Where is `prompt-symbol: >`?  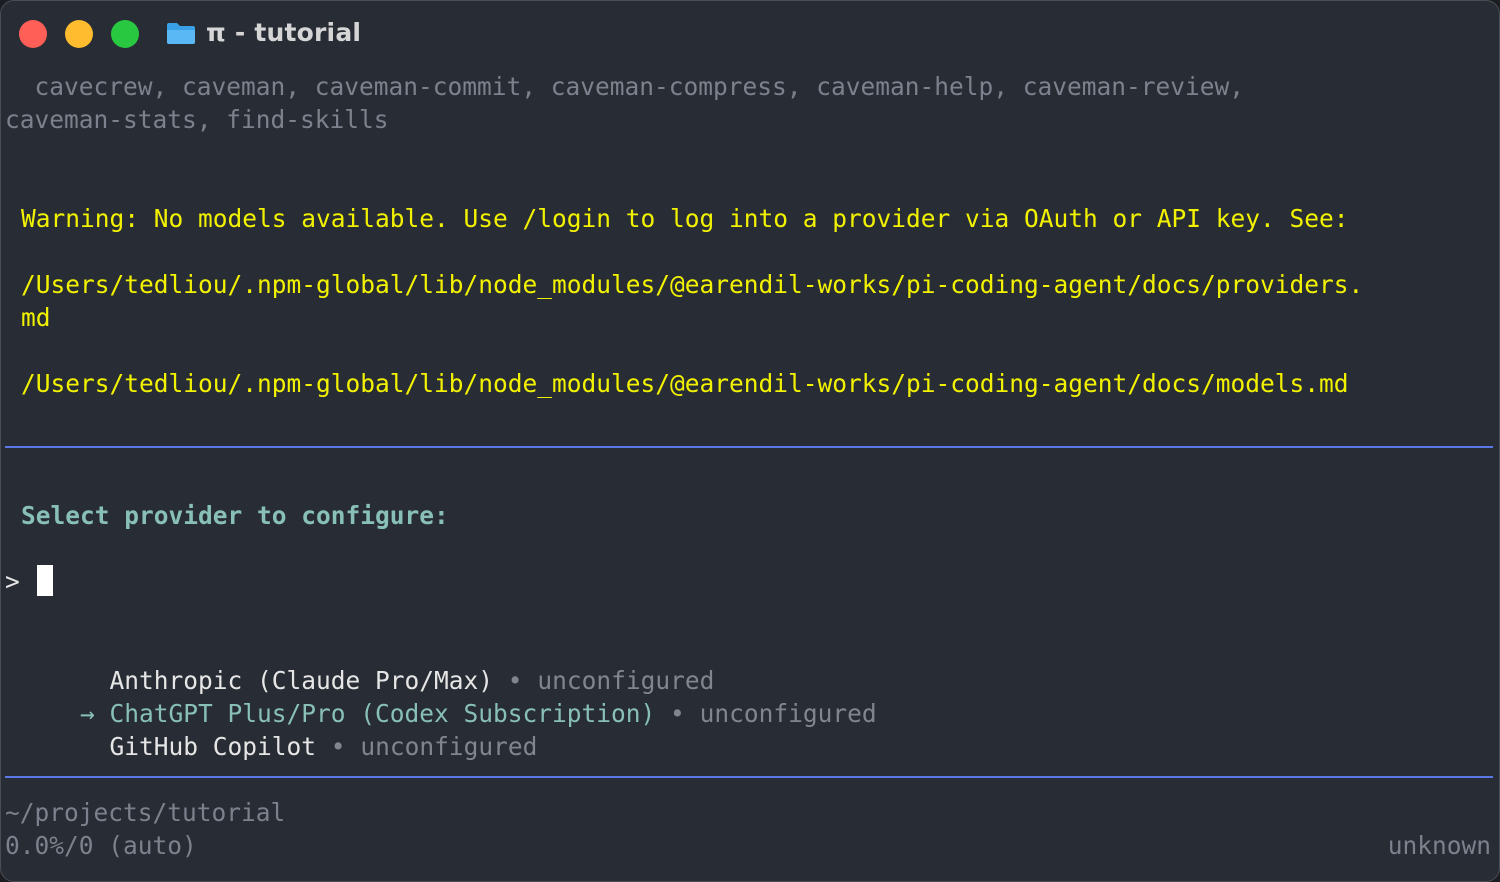 prompt-symbol: > is located at coordinates (12, 581).